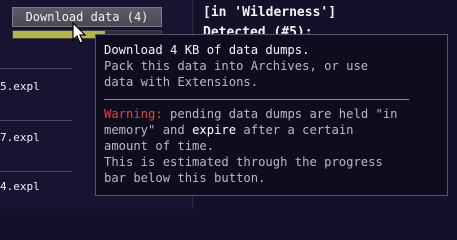 The image size is (457, 240). I want to click on tooltip-title: Download 4 KB of data dumps., so click(207, 50).